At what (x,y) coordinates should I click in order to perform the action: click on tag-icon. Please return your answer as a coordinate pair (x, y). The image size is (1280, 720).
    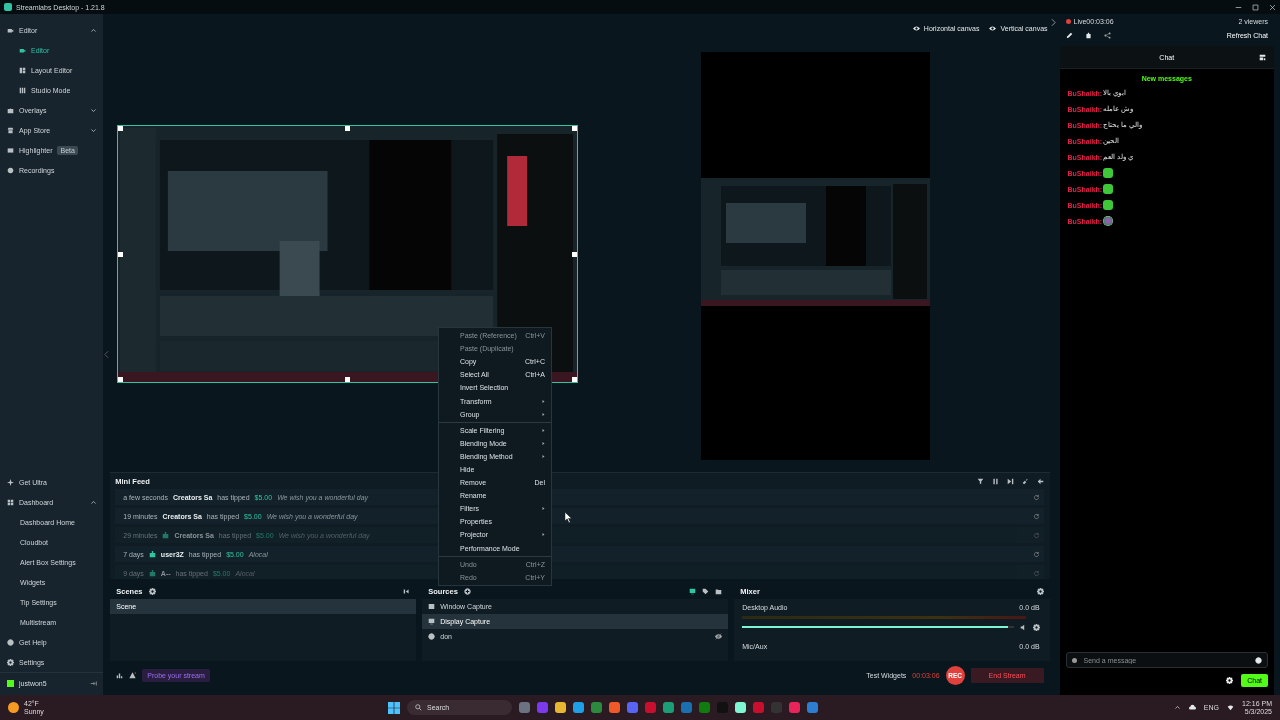
    Looking at the image, I should click on (706, 591).